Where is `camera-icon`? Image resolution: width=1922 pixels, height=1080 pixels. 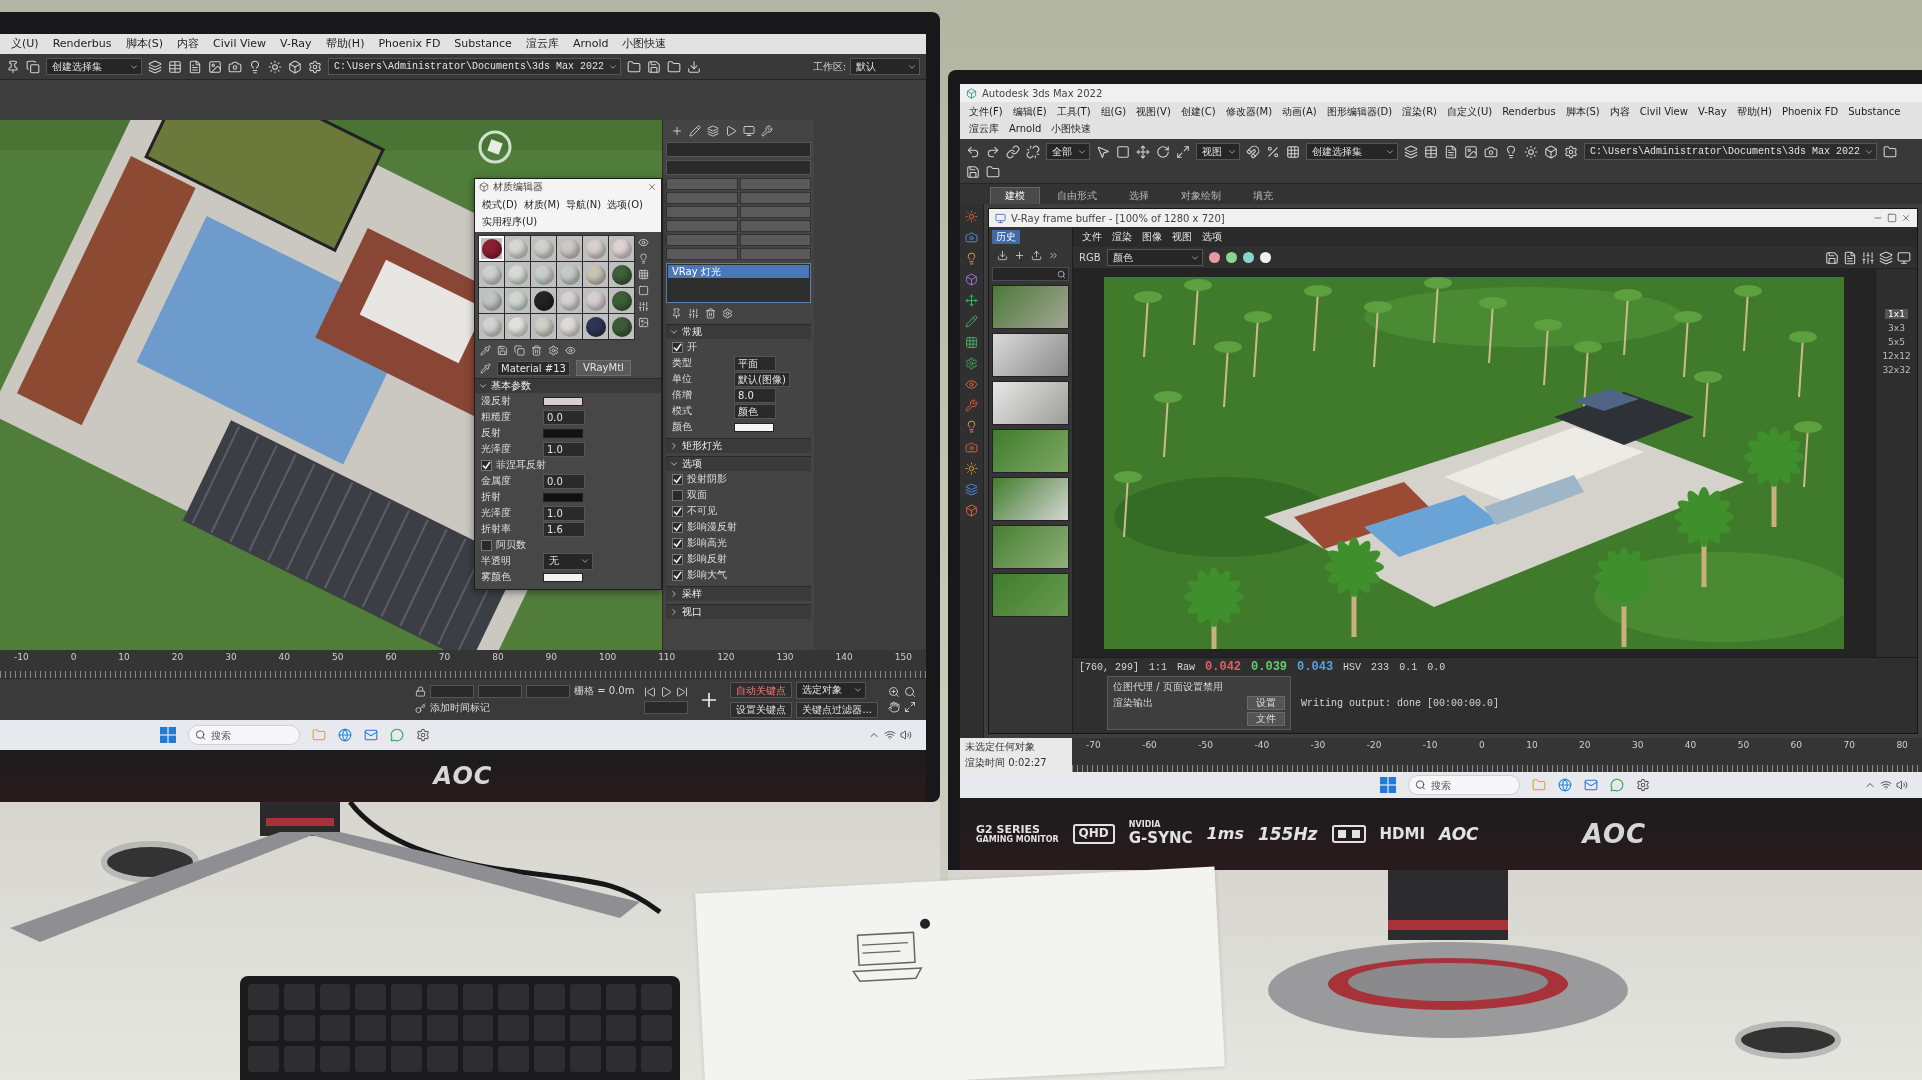
camera-icon is located at coordinates (1491, 151).